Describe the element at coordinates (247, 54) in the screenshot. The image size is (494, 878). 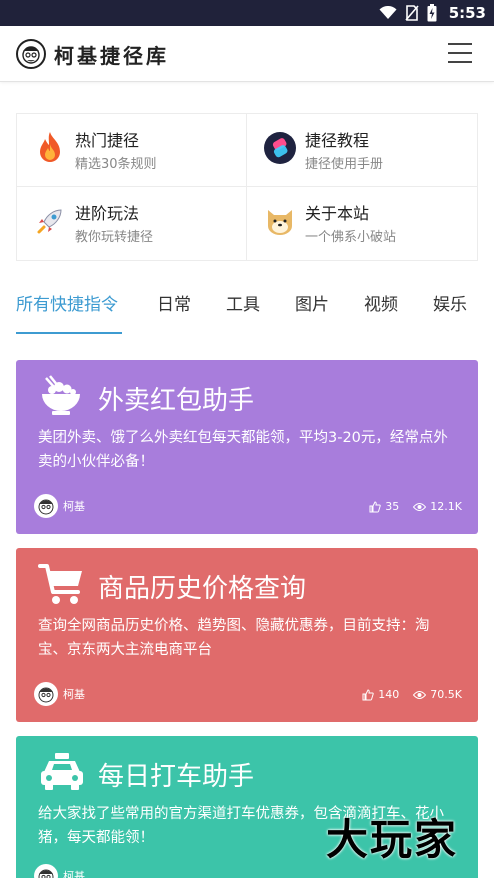
I see `app-header: 柯基捷径库` at that location.